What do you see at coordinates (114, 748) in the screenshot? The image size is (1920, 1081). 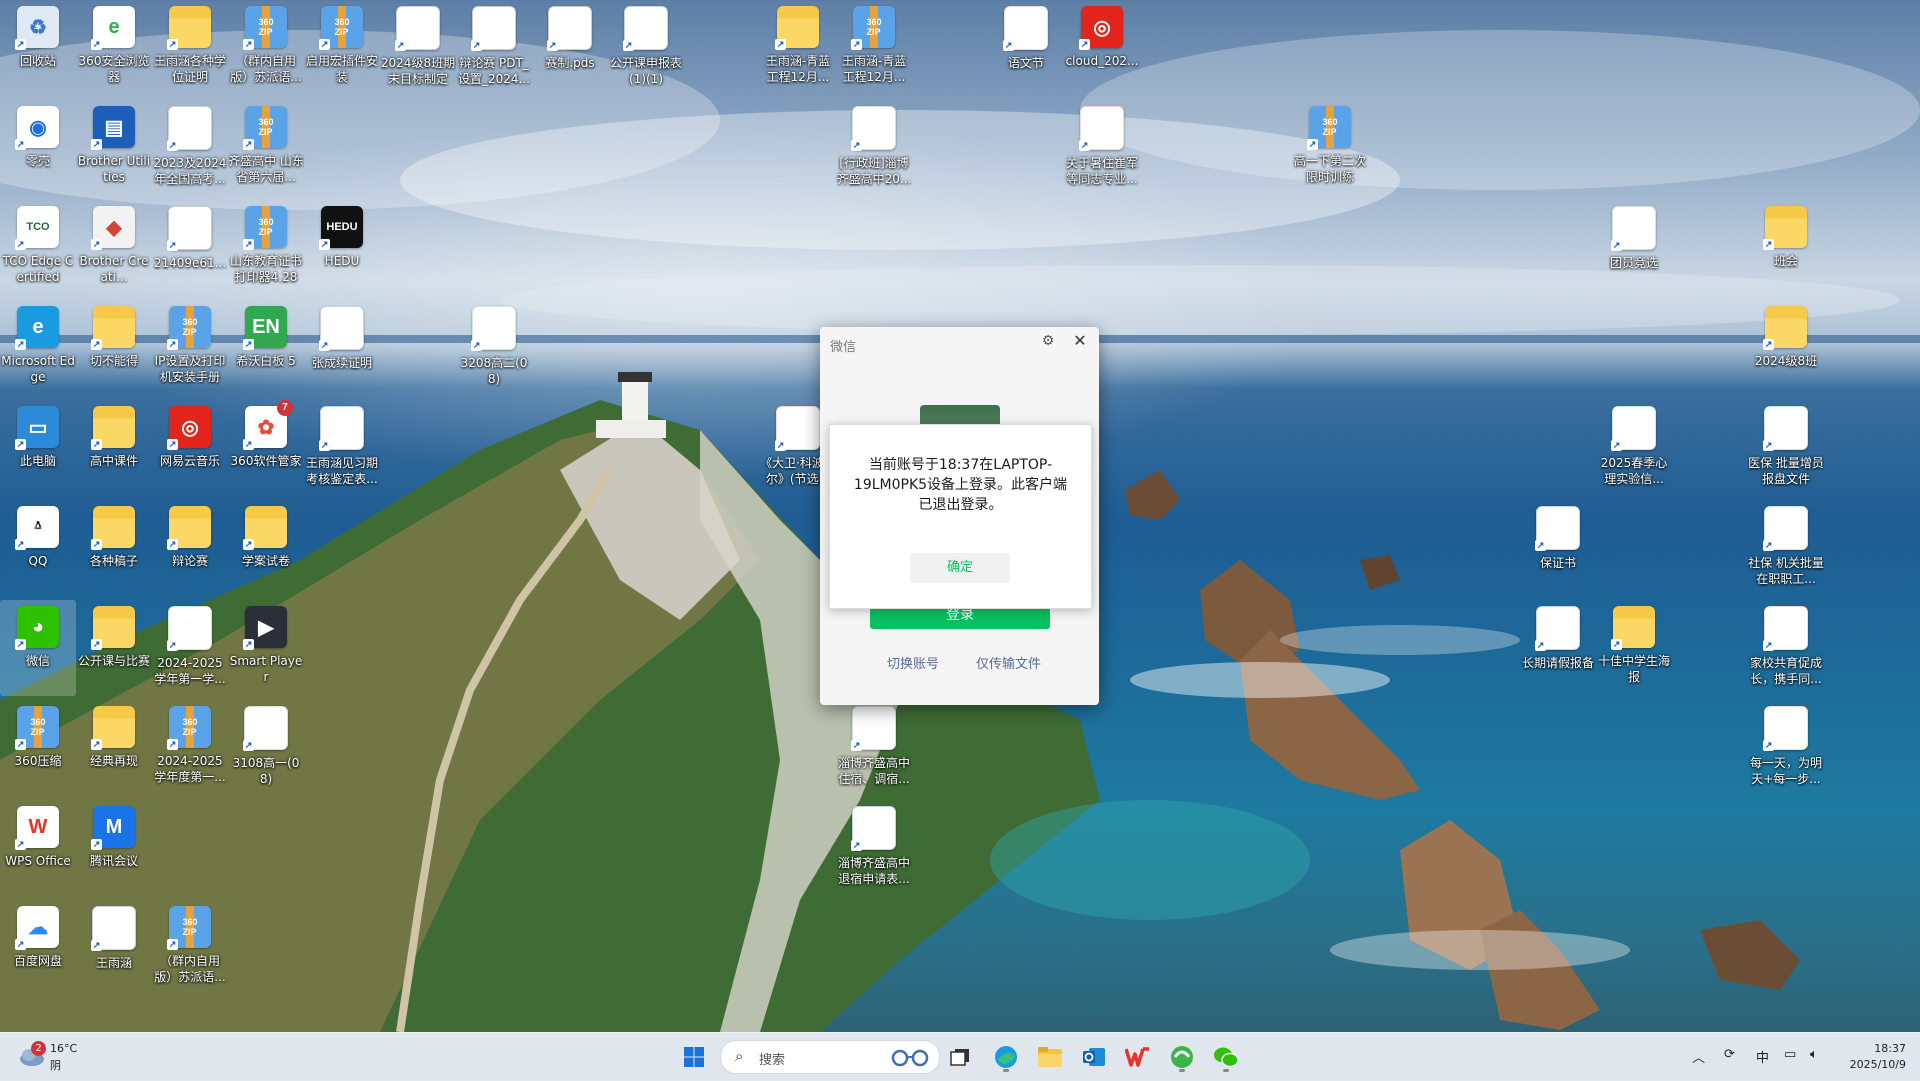 I see `desktop-item: ↗ 经典再现` at bounding box center [114, 748].